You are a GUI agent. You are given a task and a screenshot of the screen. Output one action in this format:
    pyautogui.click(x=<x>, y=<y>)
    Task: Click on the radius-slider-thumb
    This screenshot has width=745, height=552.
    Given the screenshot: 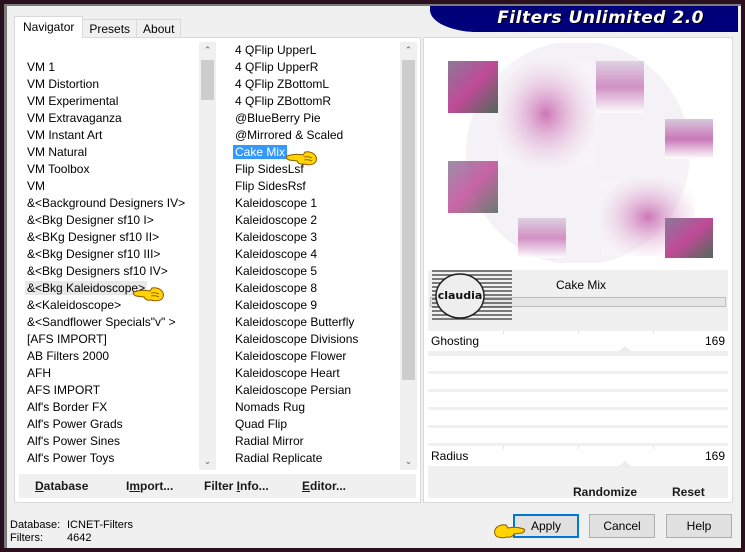 What is the action you would take?
    pyautogui.click(x=625, y=464)
    